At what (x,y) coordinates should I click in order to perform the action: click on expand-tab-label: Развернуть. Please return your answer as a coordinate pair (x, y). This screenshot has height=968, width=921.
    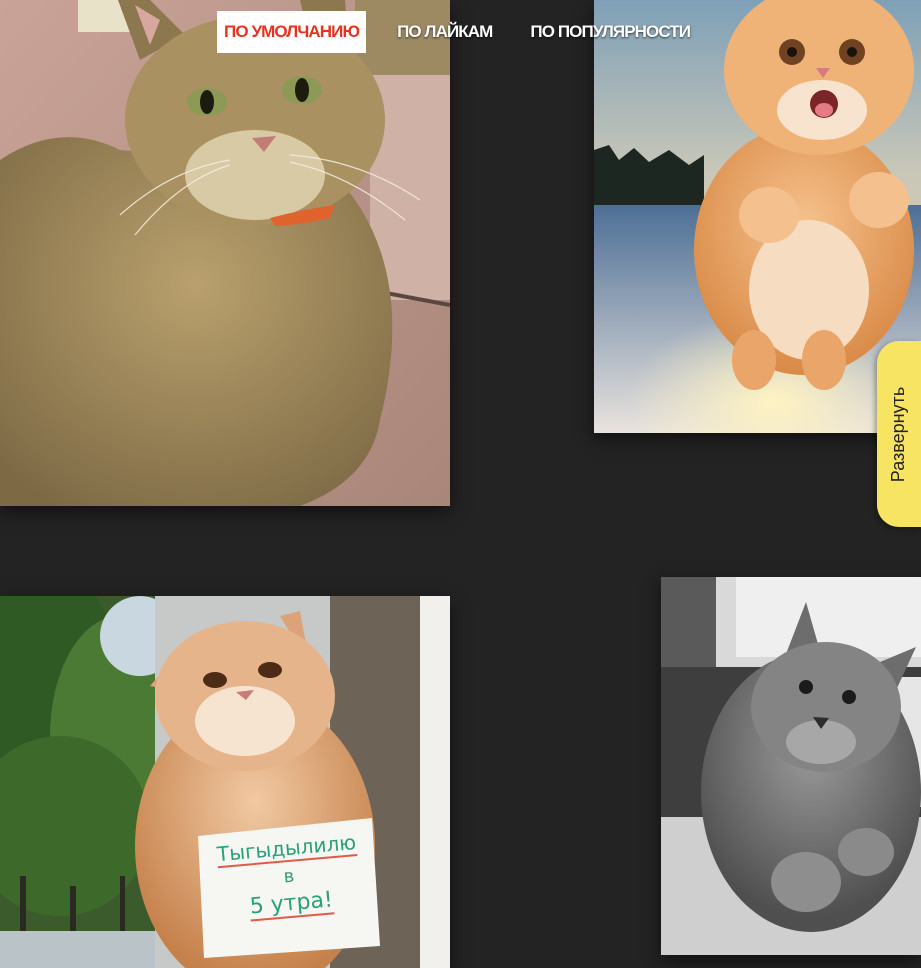
    Looking at the image, I should click on (898, 434).